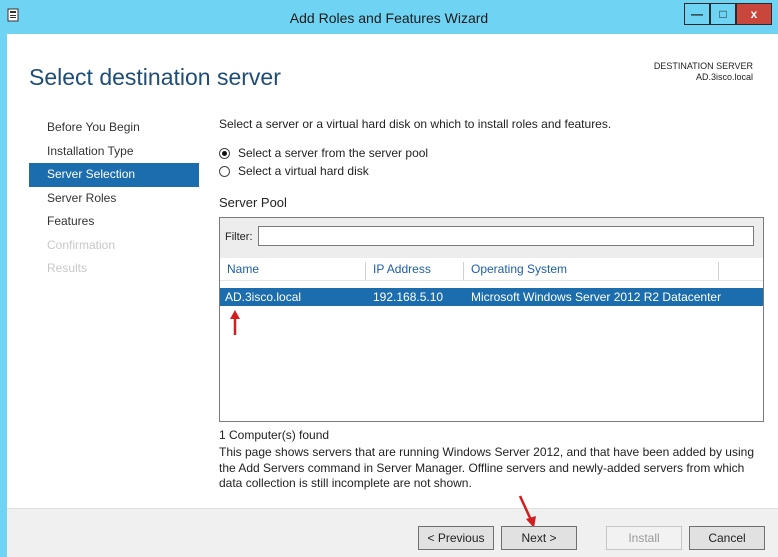 Image resolution: width=778 pixels, height=557 pixels. Describe the element at coordinates (114, 128) in the screenshot. I see `nav-item-before-you-begin: Before You Begin` at that location.